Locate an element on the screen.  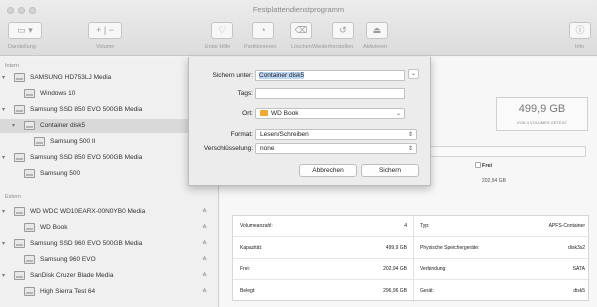
partition-icon: ◔ is located at coordinates (263, 30).